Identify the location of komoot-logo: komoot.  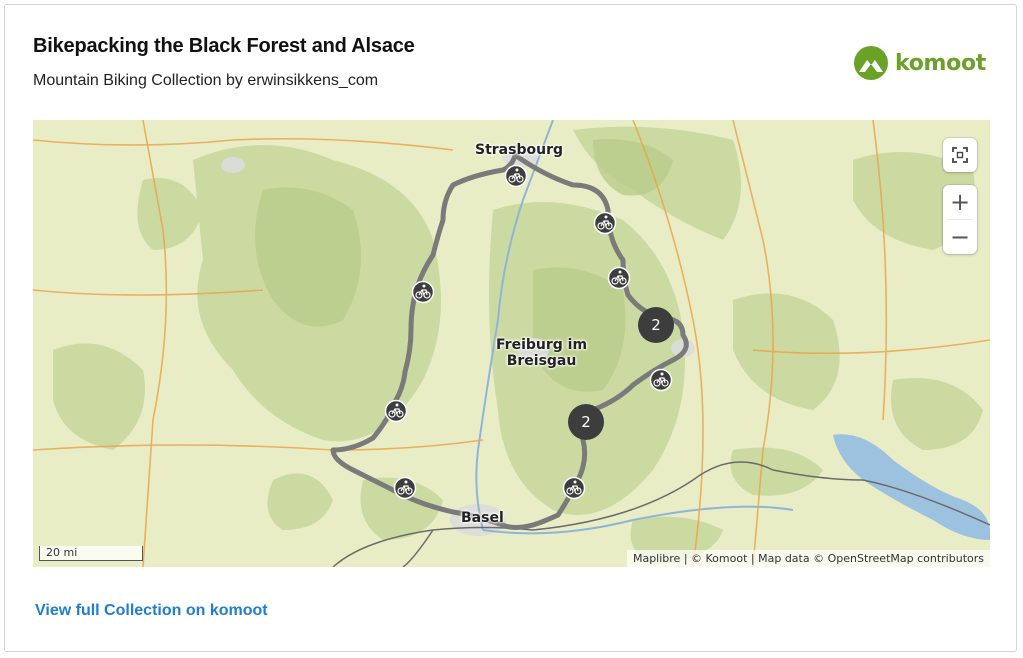
(919, 63).